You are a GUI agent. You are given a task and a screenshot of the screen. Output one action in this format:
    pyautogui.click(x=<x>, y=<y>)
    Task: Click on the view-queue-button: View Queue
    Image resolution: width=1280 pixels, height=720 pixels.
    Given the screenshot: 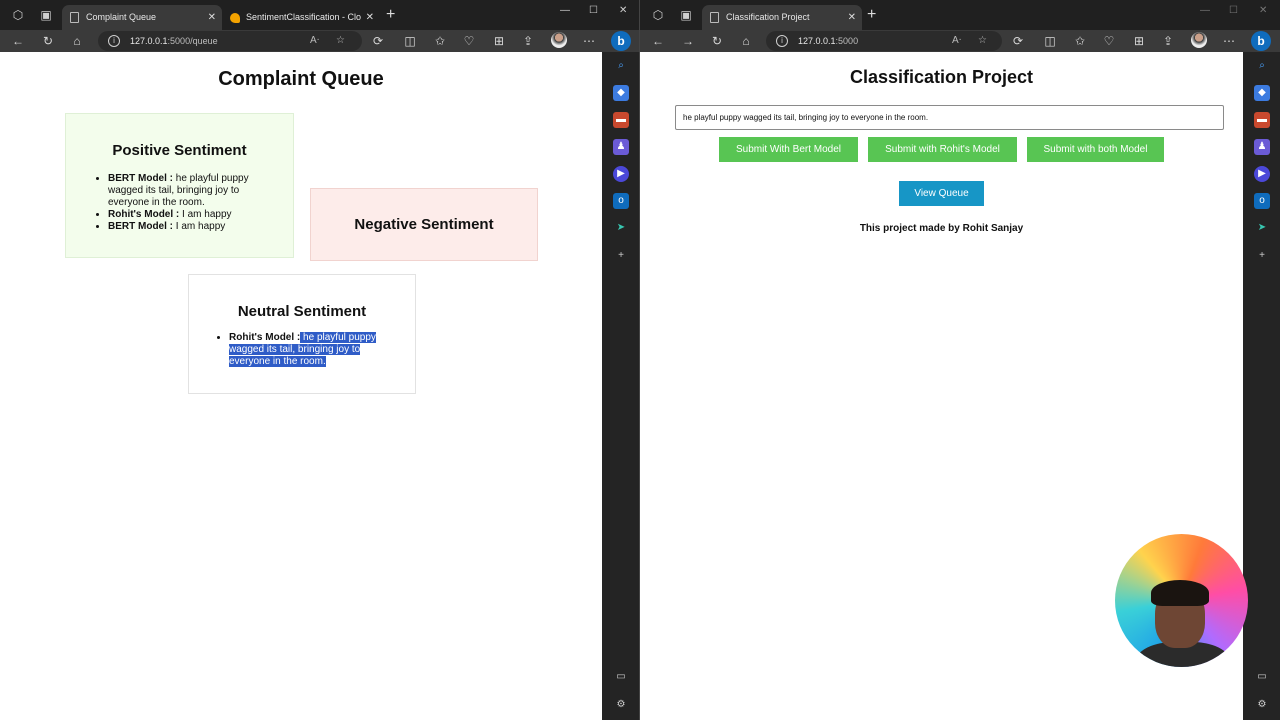 What is the action you would take?
    pyautogui.click(x=941, y=193)
    